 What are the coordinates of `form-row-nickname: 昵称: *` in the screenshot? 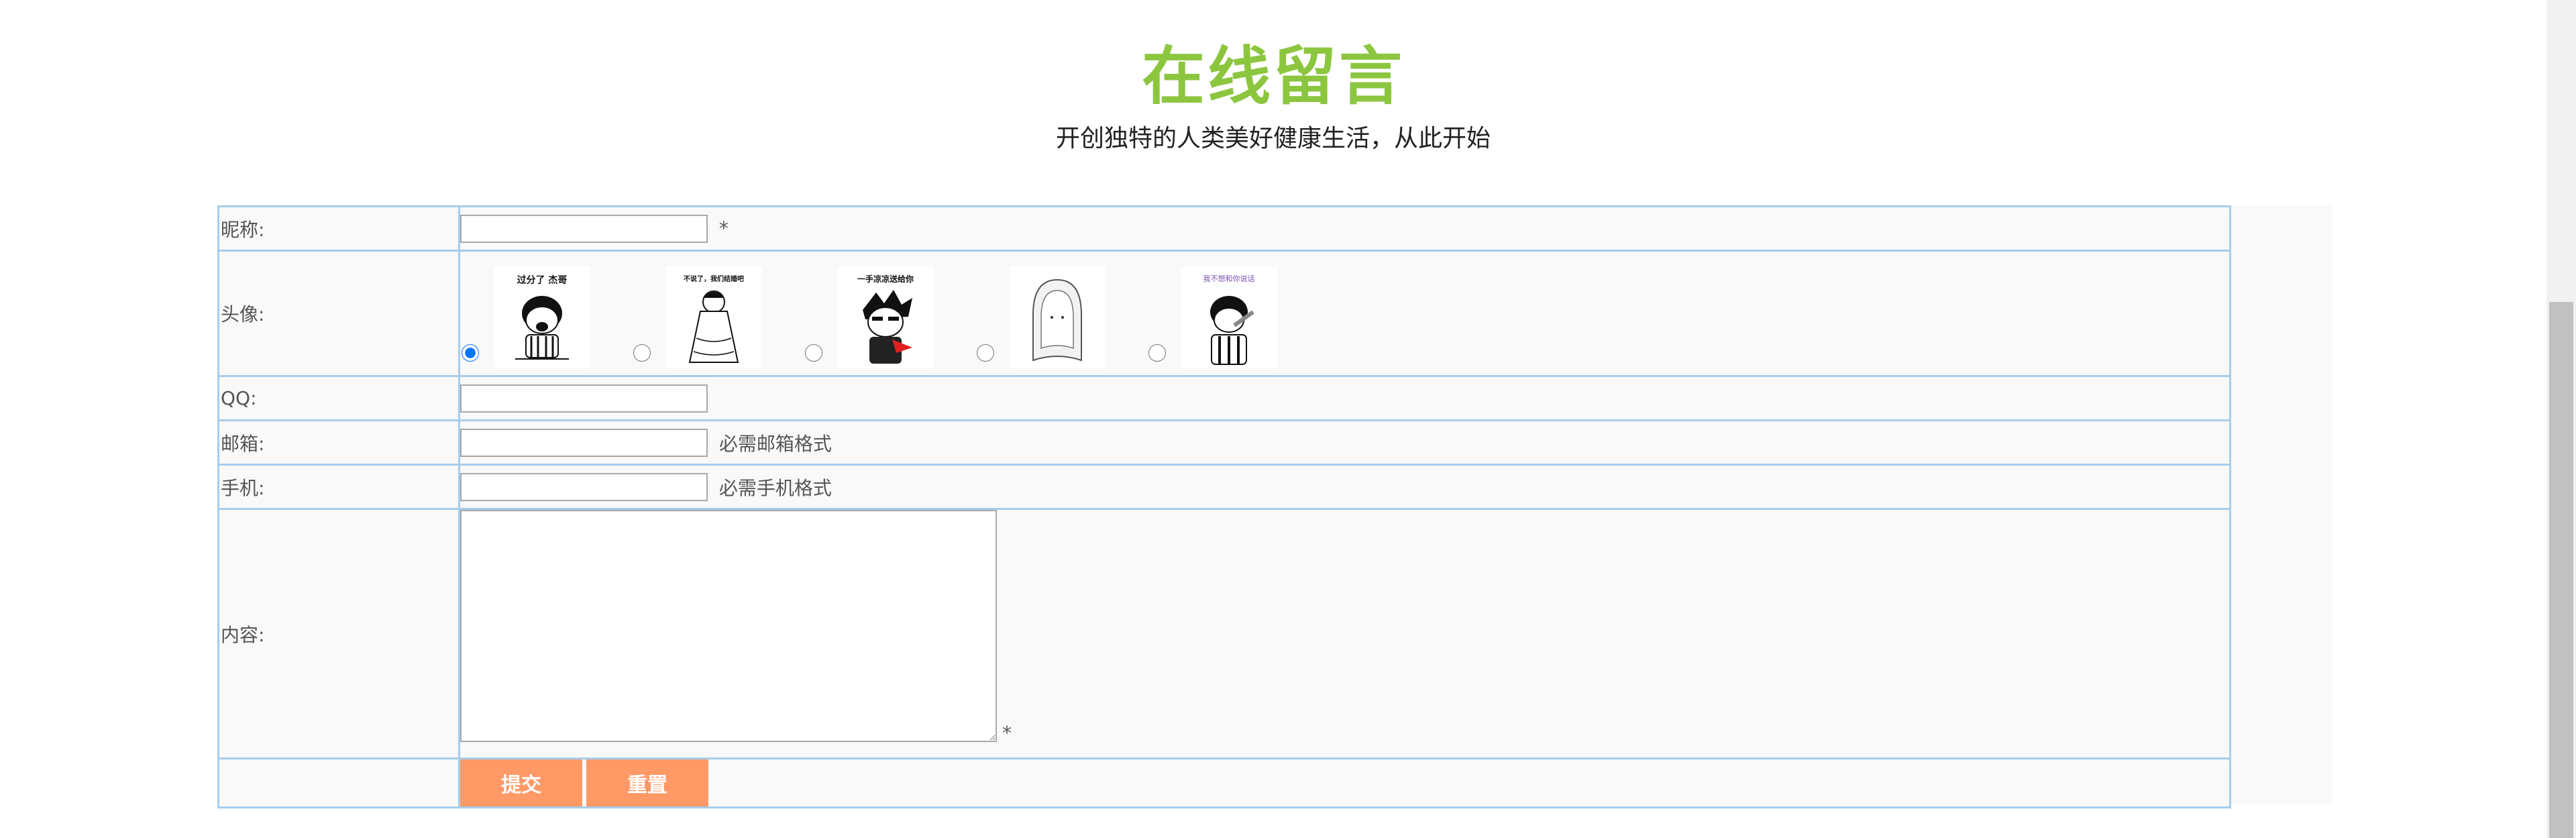 It's located at (1224, 229).